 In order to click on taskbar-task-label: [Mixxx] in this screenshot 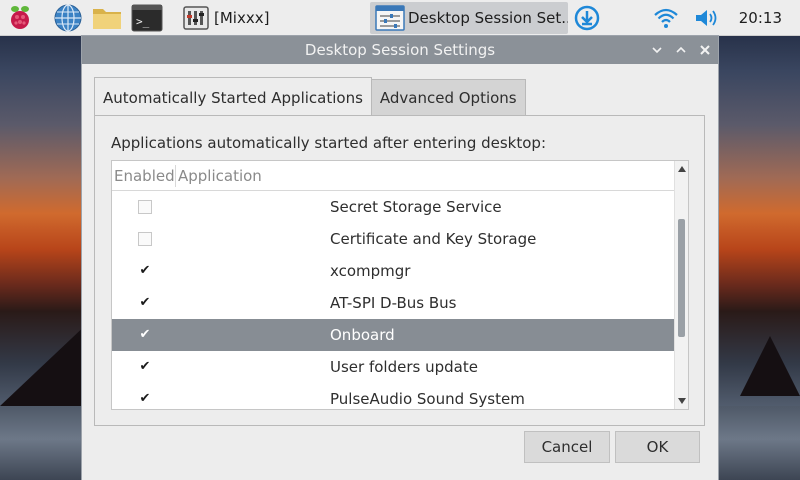, I will do `click(242, 18)`.